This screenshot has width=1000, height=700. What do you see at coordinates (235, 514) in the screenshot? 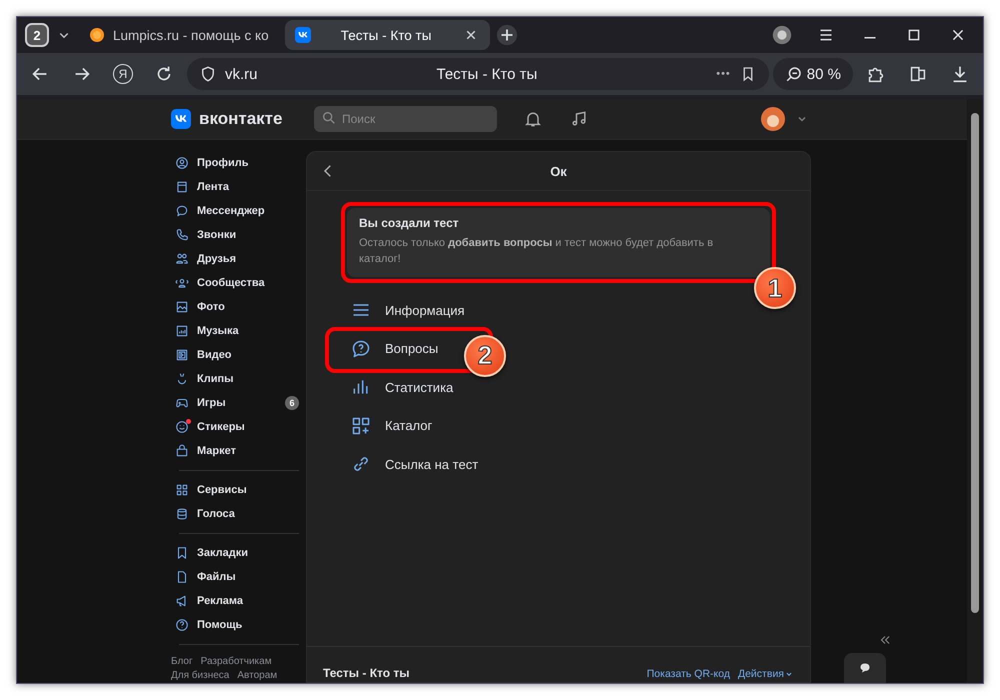
I see `sidebar-item: Голоса` at bounding box center [235, 514].